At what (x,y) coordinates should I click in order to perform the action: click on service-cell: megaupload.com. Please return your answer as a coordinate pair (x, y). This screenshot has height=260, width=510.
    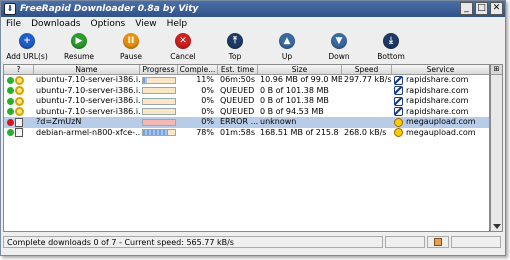
    Looking at the image, I should click on (440, 122).